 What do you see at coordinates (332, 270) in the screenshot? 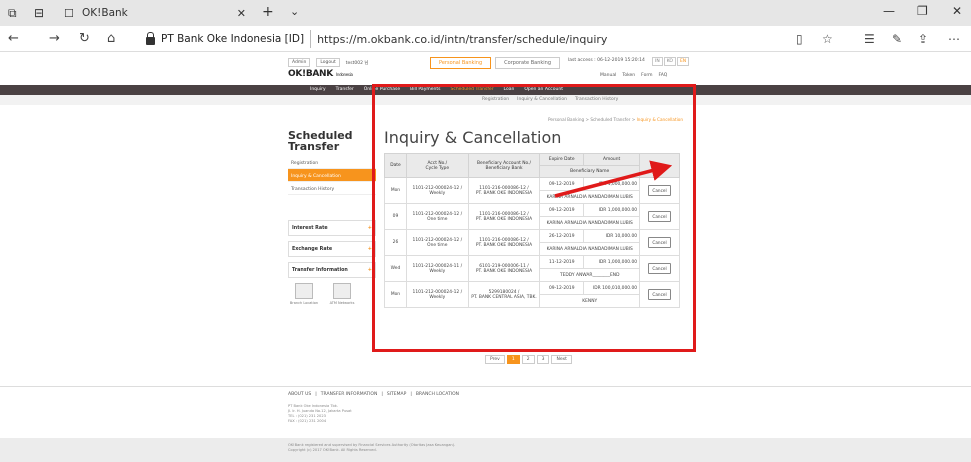
I see `sidebar-transfer-info: Transfer Information +` at bounding box center [332, 270].